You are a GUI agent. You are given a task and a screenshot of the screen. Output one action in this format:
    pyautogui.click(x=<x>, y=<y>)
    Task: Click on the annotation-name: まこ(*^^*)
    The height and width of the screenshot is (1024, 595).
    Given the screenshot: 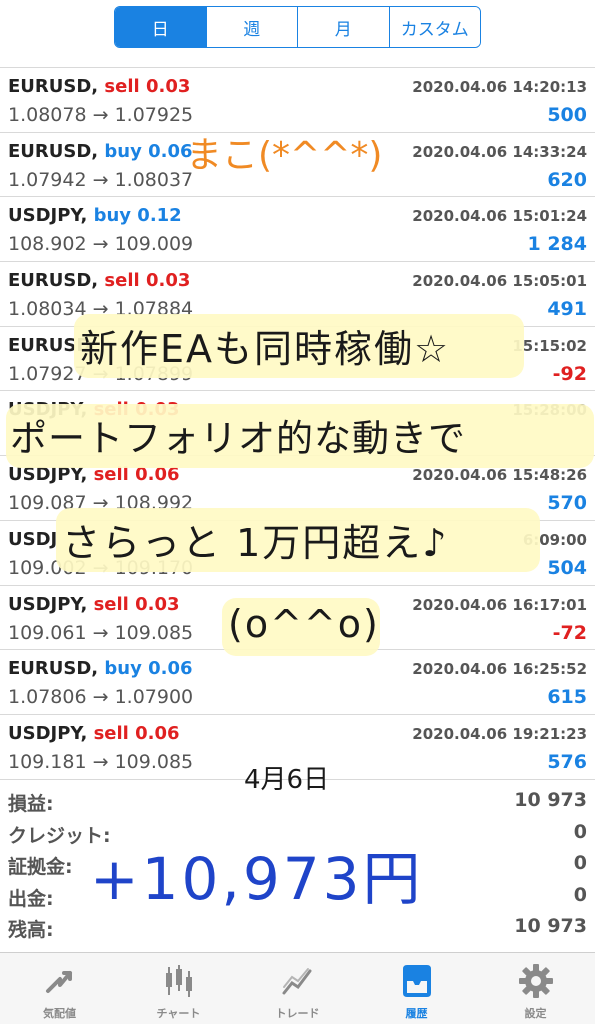 What is the action you would take?
    pyautogui.click(x=284, y=155)
    